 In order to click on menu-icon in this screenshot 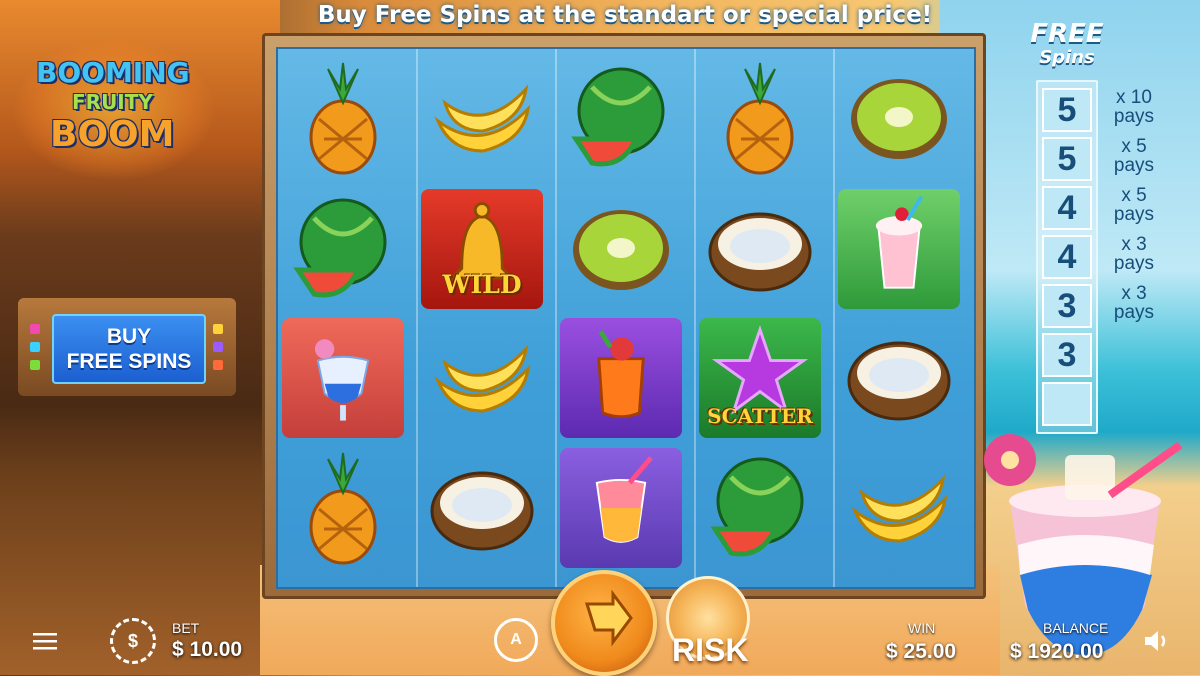, I will do `click(45, 641)`.